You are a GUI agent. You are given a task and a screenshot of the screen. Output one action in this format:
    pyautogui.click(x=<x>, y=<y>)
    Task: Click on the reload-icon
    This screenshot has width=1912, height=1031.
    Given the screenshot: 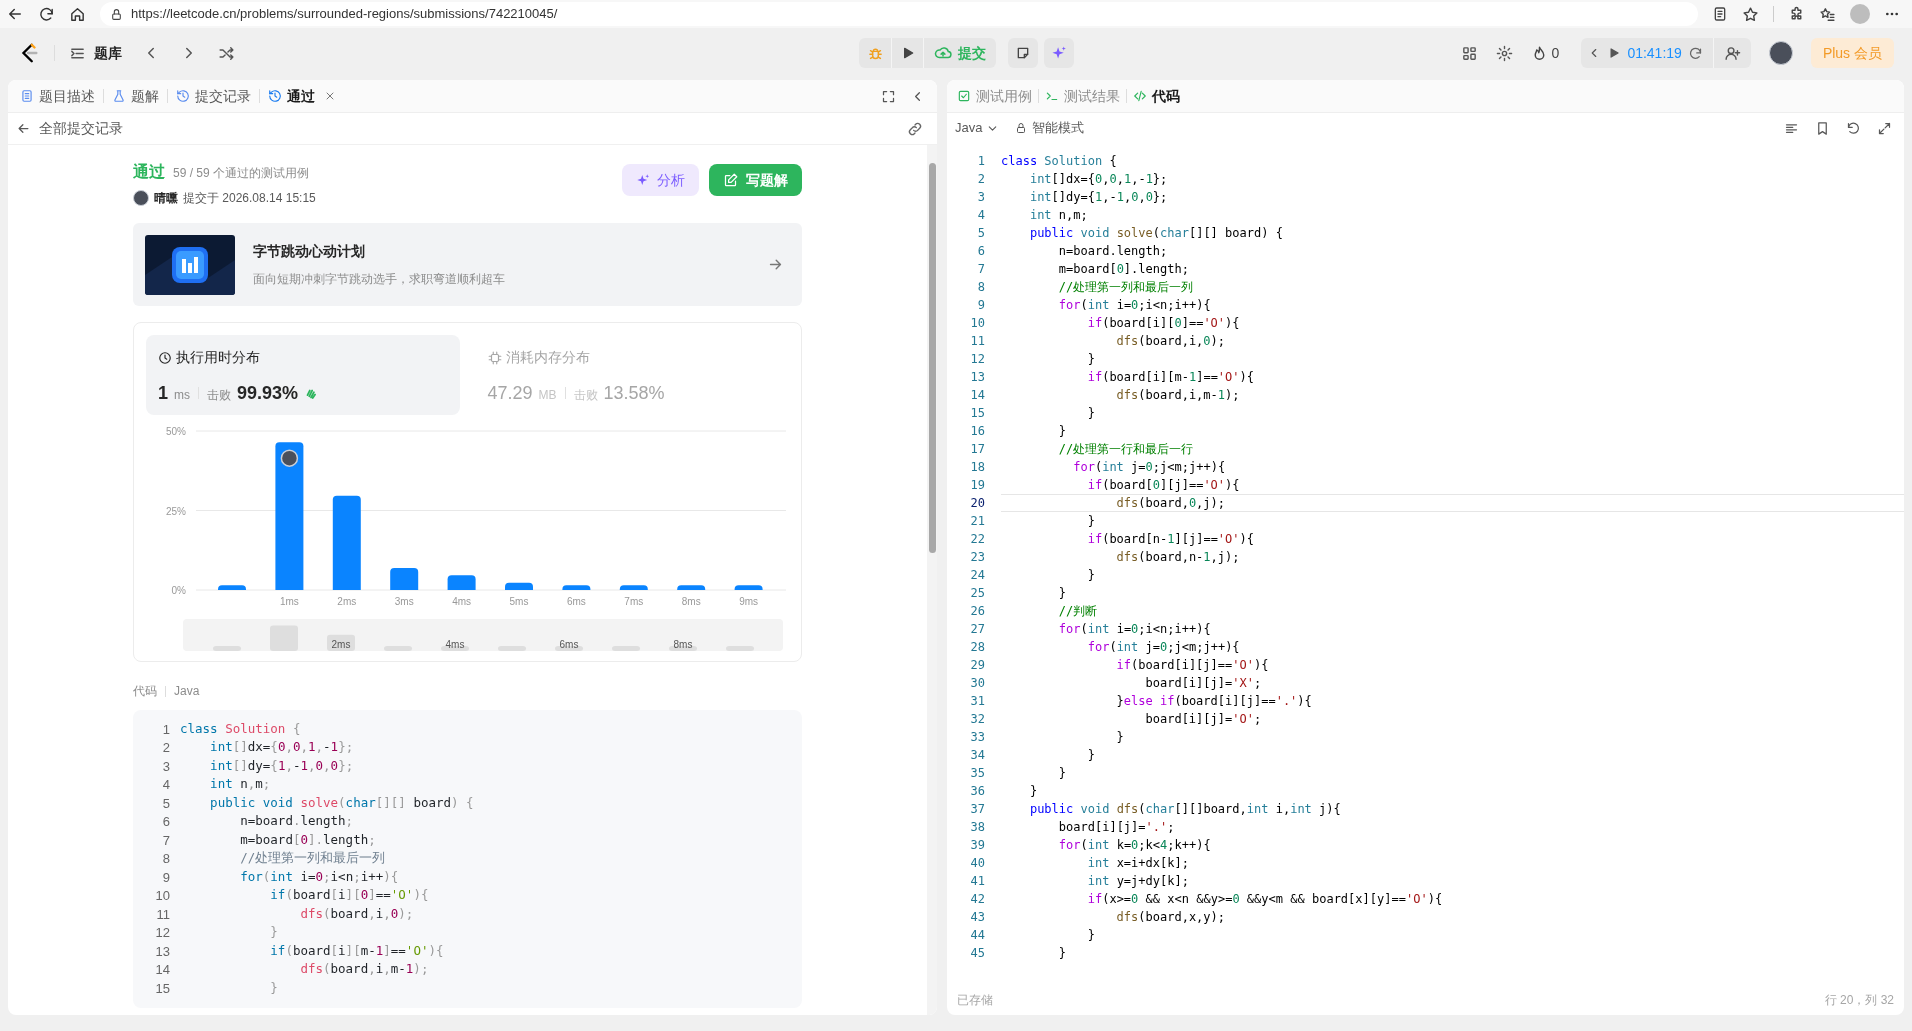 What is the action you would take?
    pyautogui.click(x=46, y=14)
    